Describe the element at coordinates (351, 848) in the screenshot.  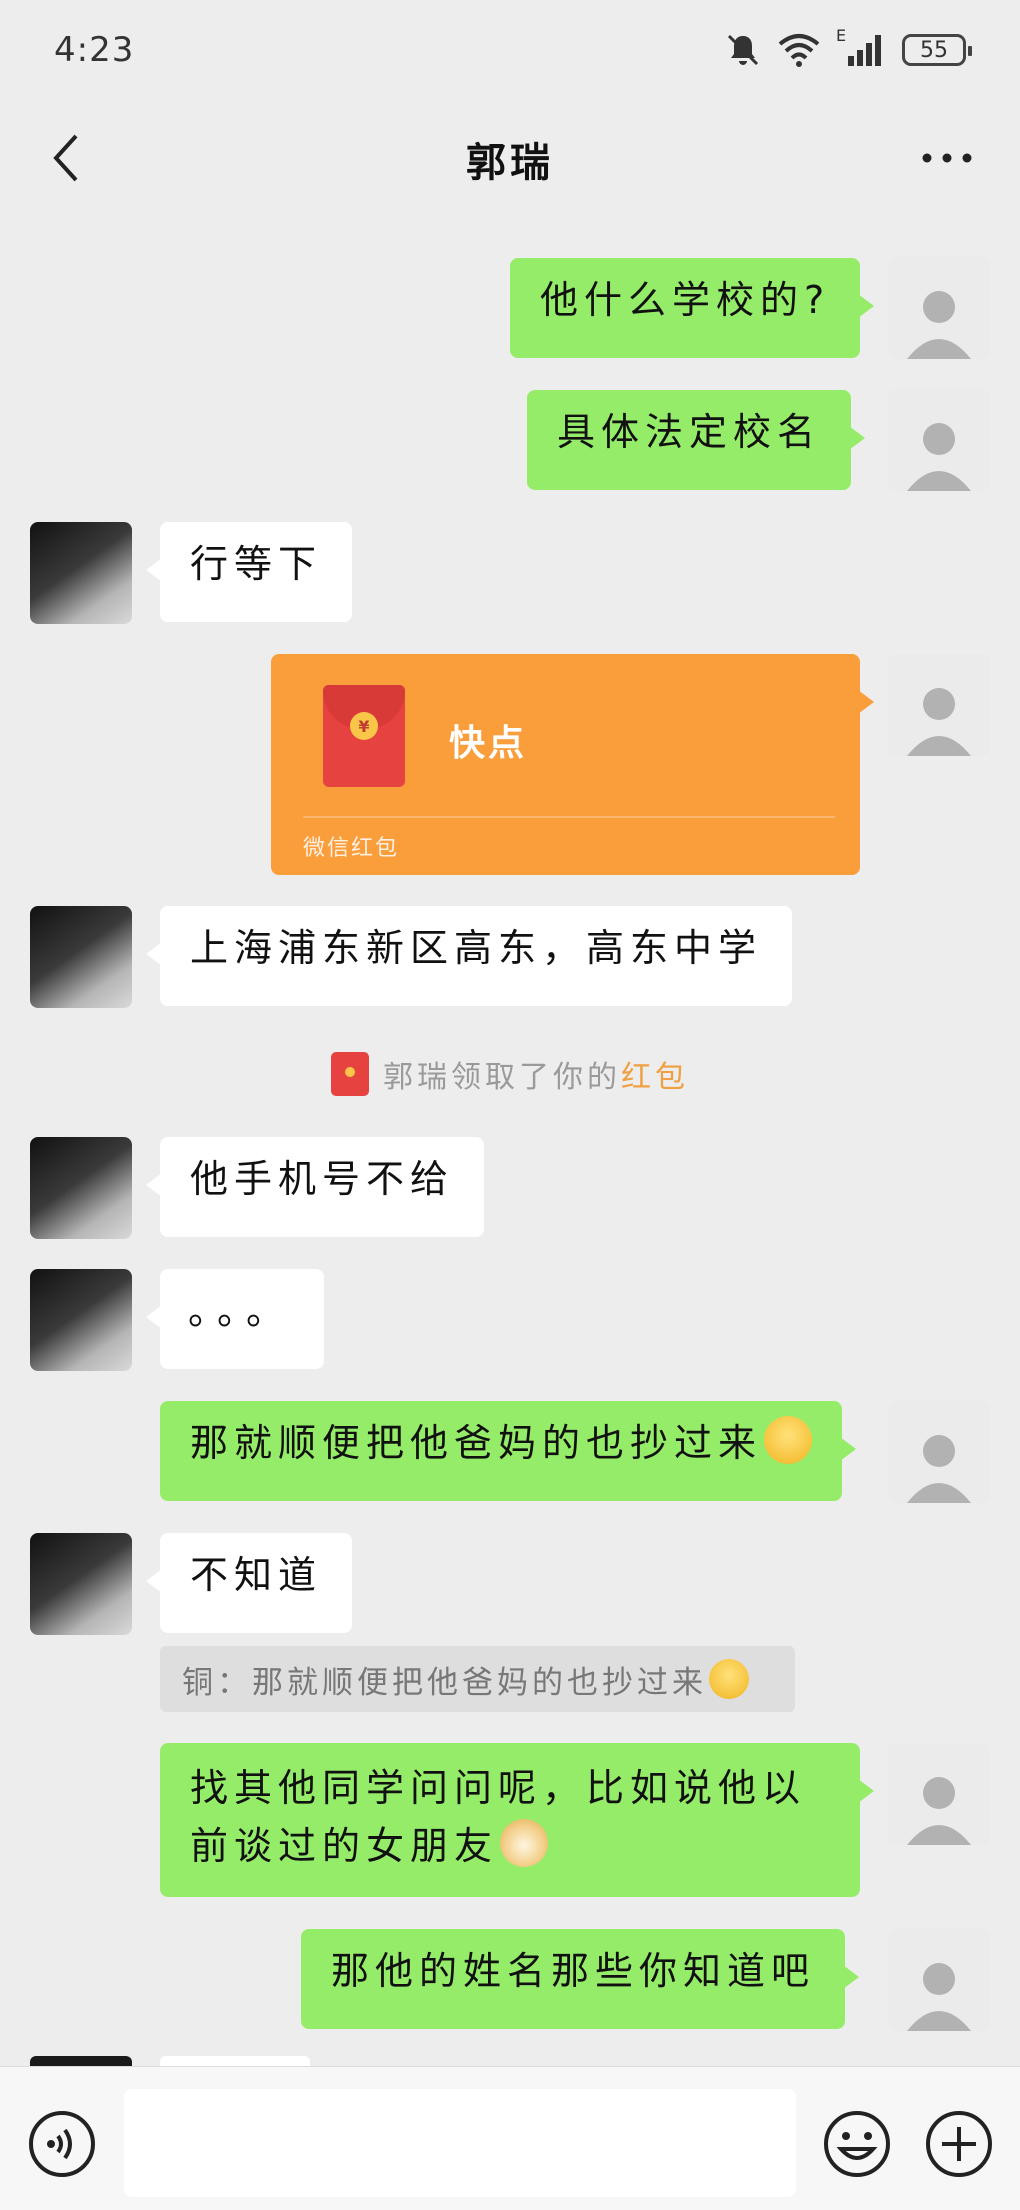
I see `red-packet-label: 微信红包` at that location.